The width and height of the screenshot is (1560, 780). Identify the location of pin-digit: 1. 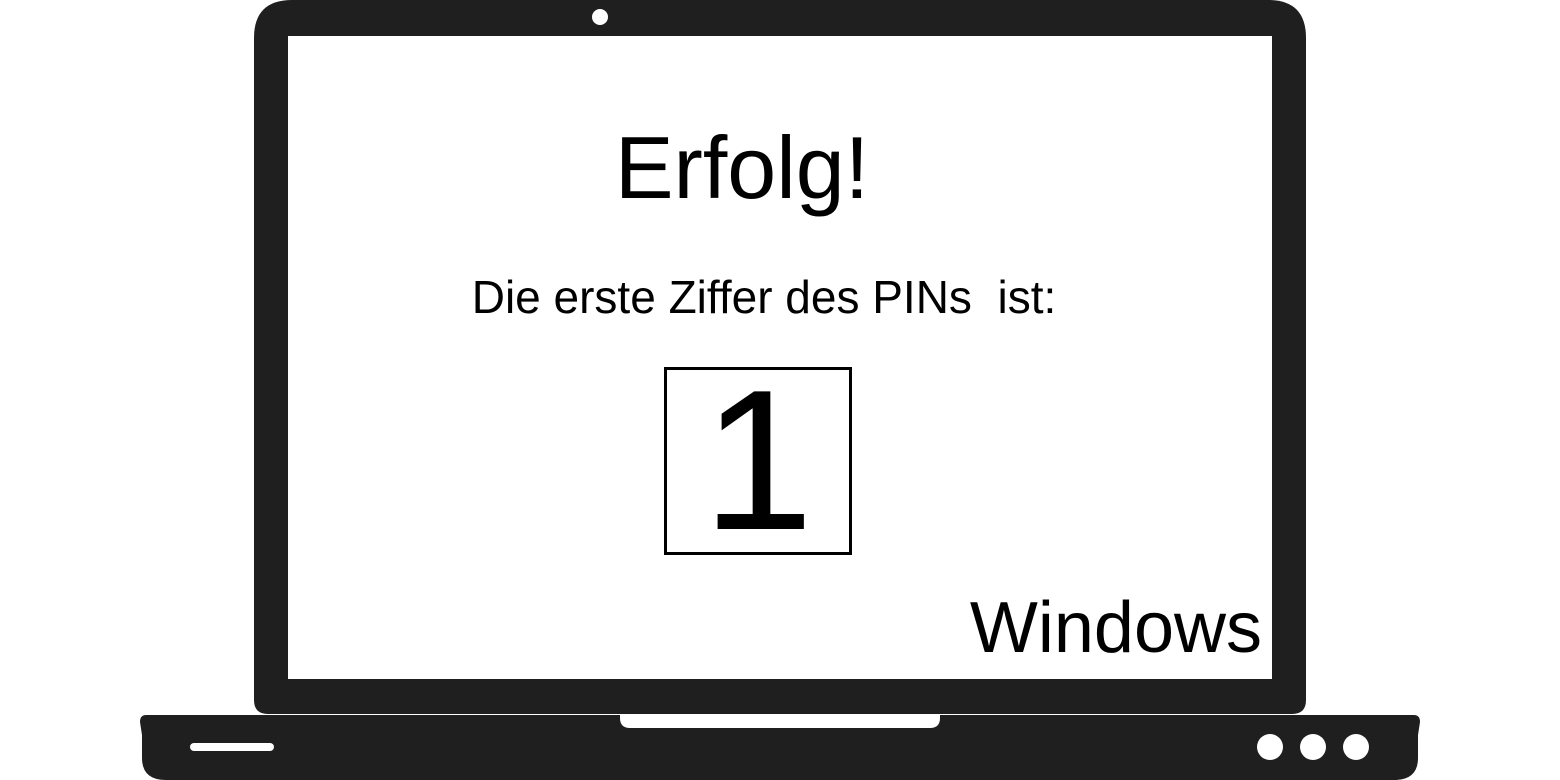
(758, 460).